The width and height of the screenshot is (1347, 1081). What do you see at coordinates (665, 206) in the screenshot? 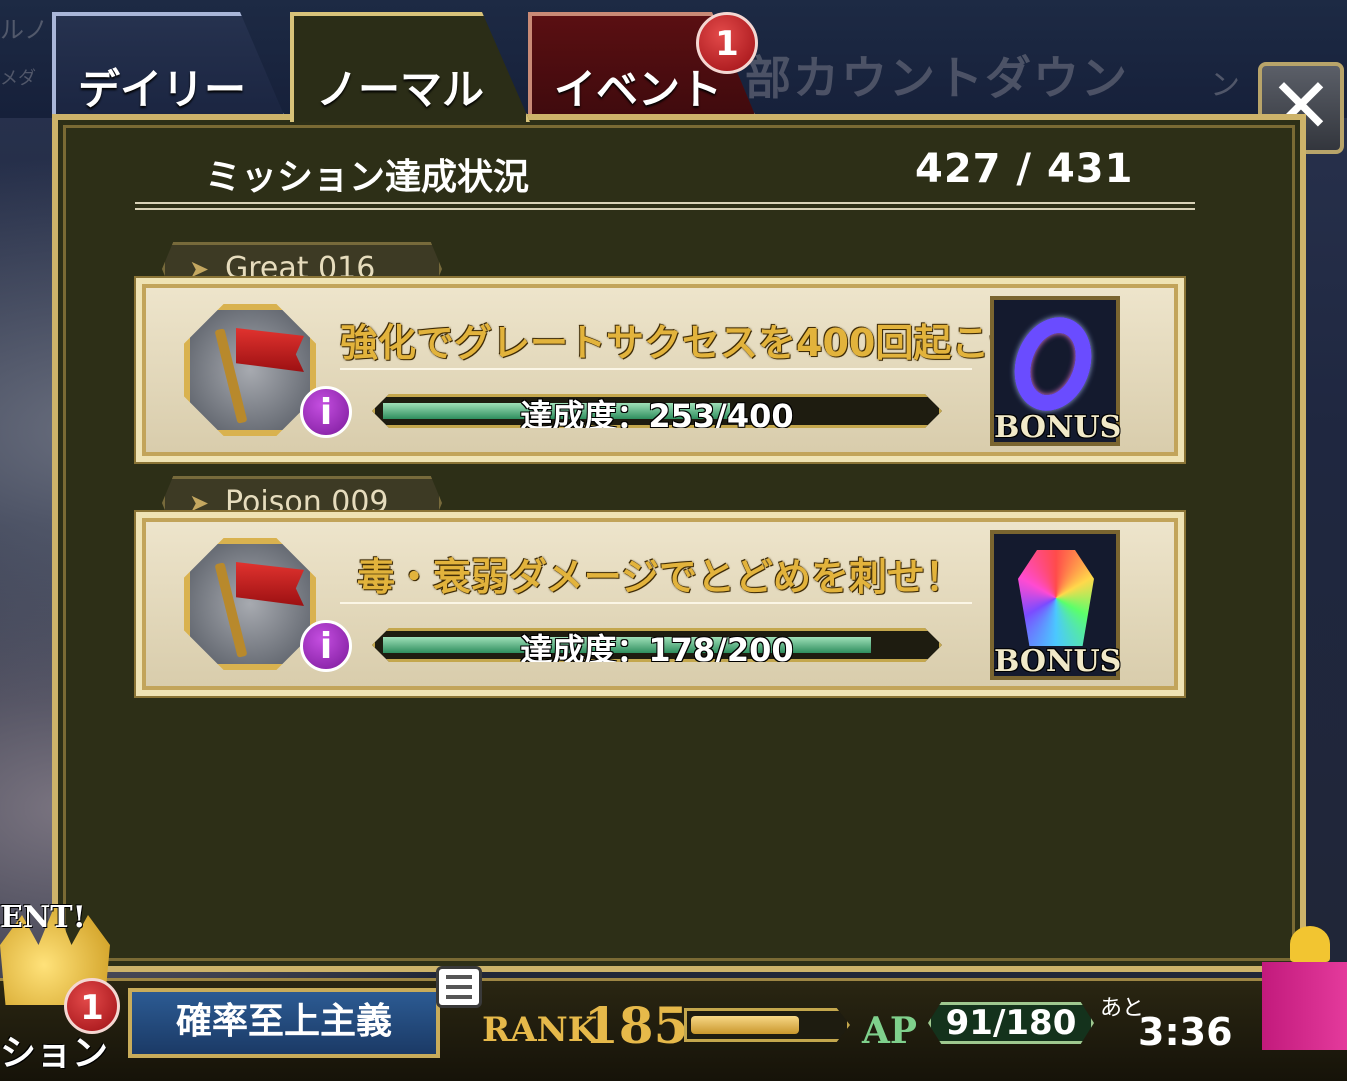
I see `status-divider` at bounding box center [665, 206].